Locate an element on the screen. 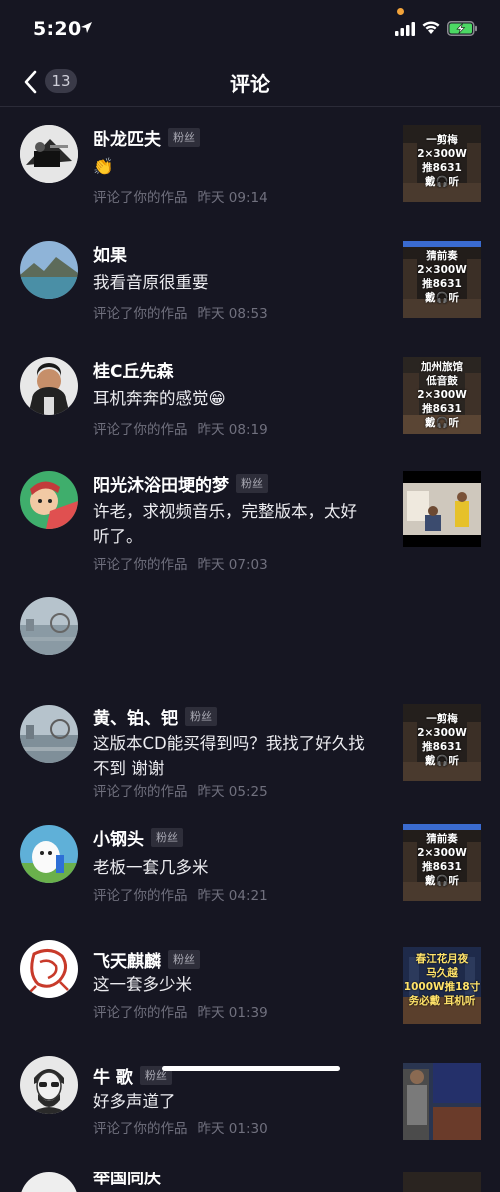 This screenshot has width=500, height=1192. comment-row: 举国同庆 is located at coordinates (250, 1182).